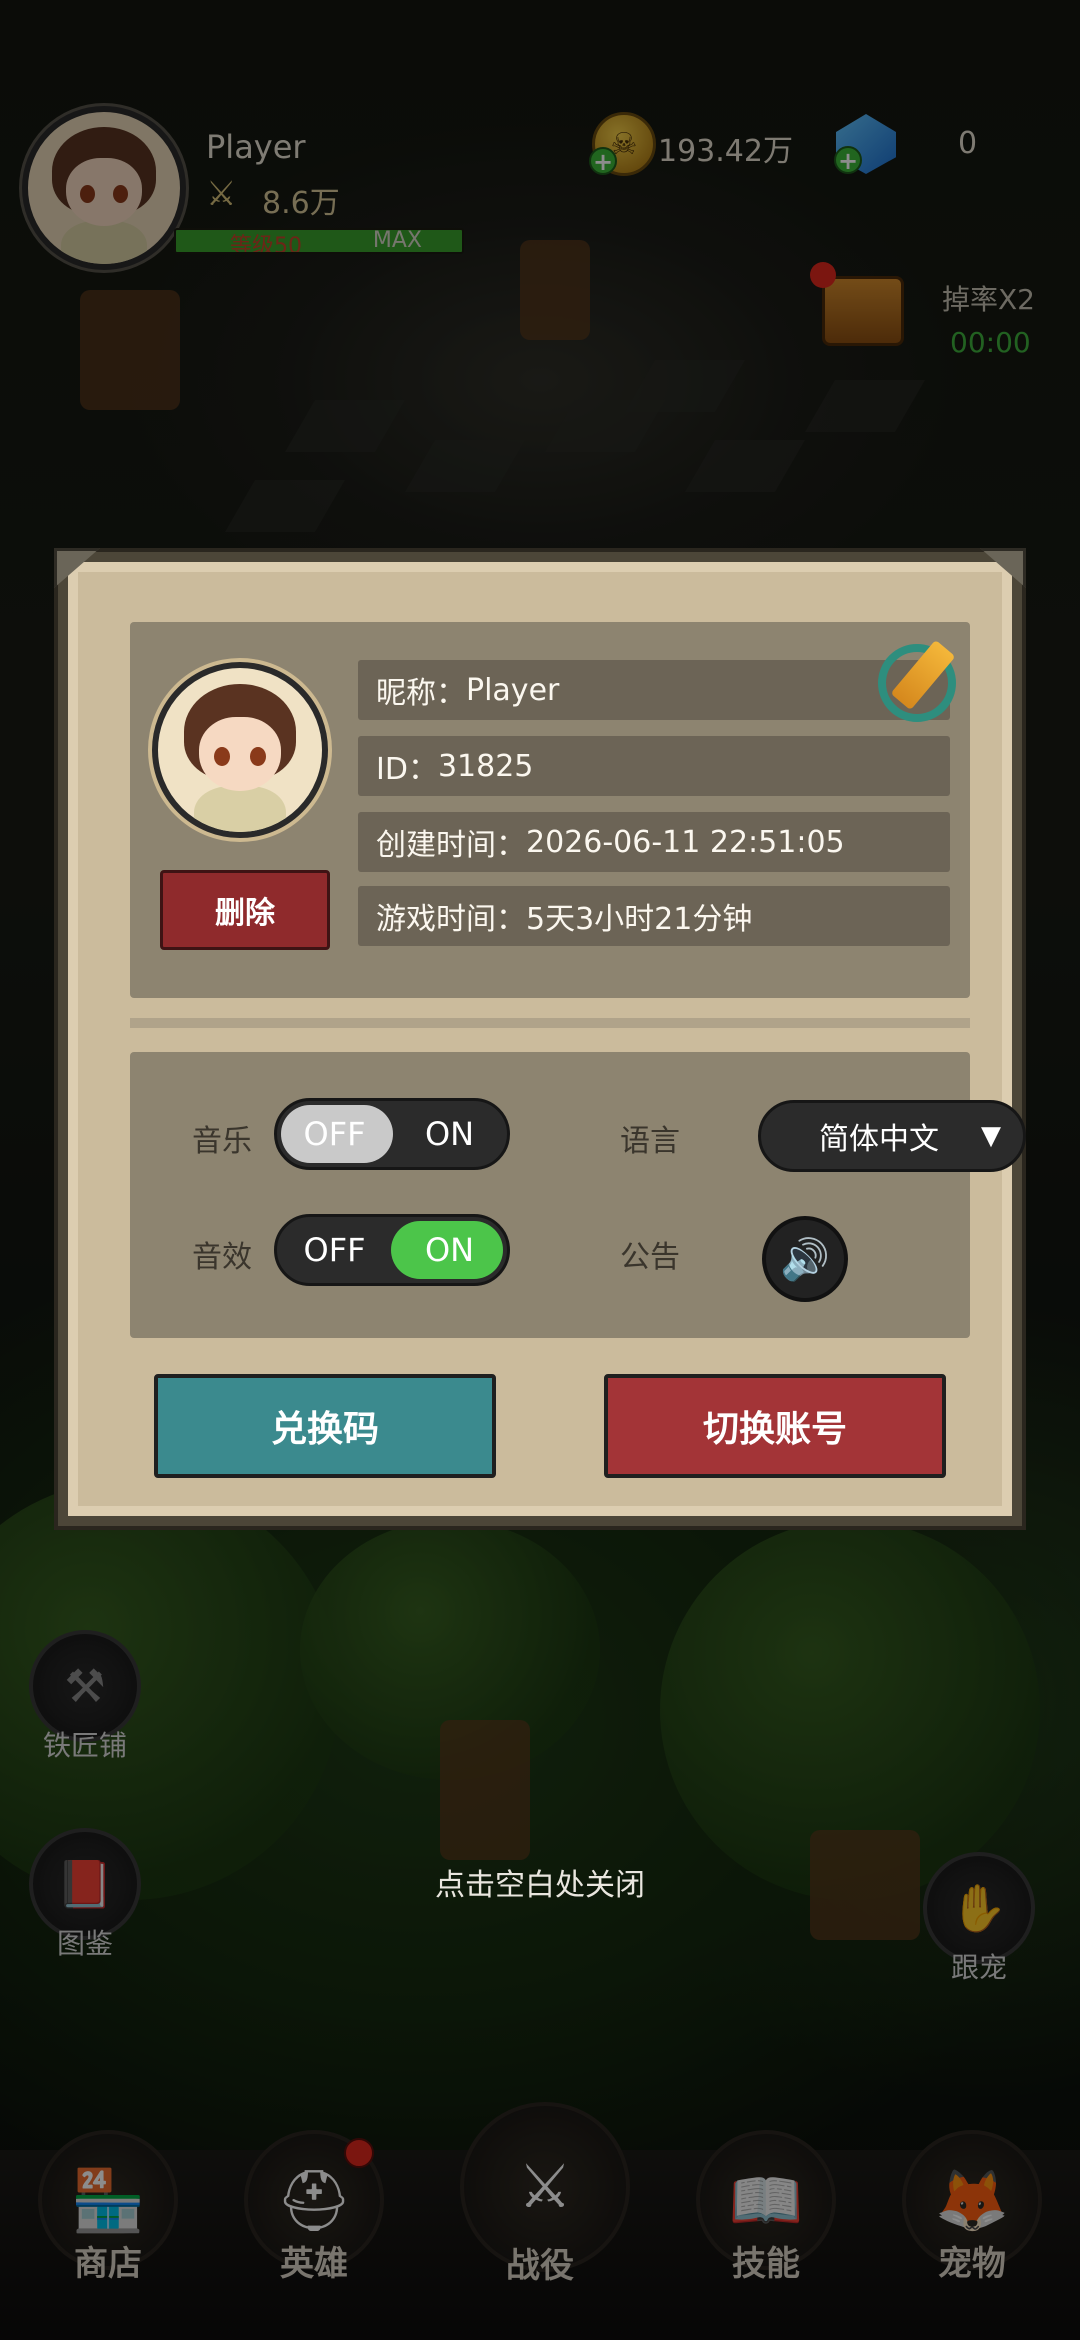 The width and height of the screenshot is (1080, 2340). I want to click on nickname-row: 昵称： Player, so click(654, 690).